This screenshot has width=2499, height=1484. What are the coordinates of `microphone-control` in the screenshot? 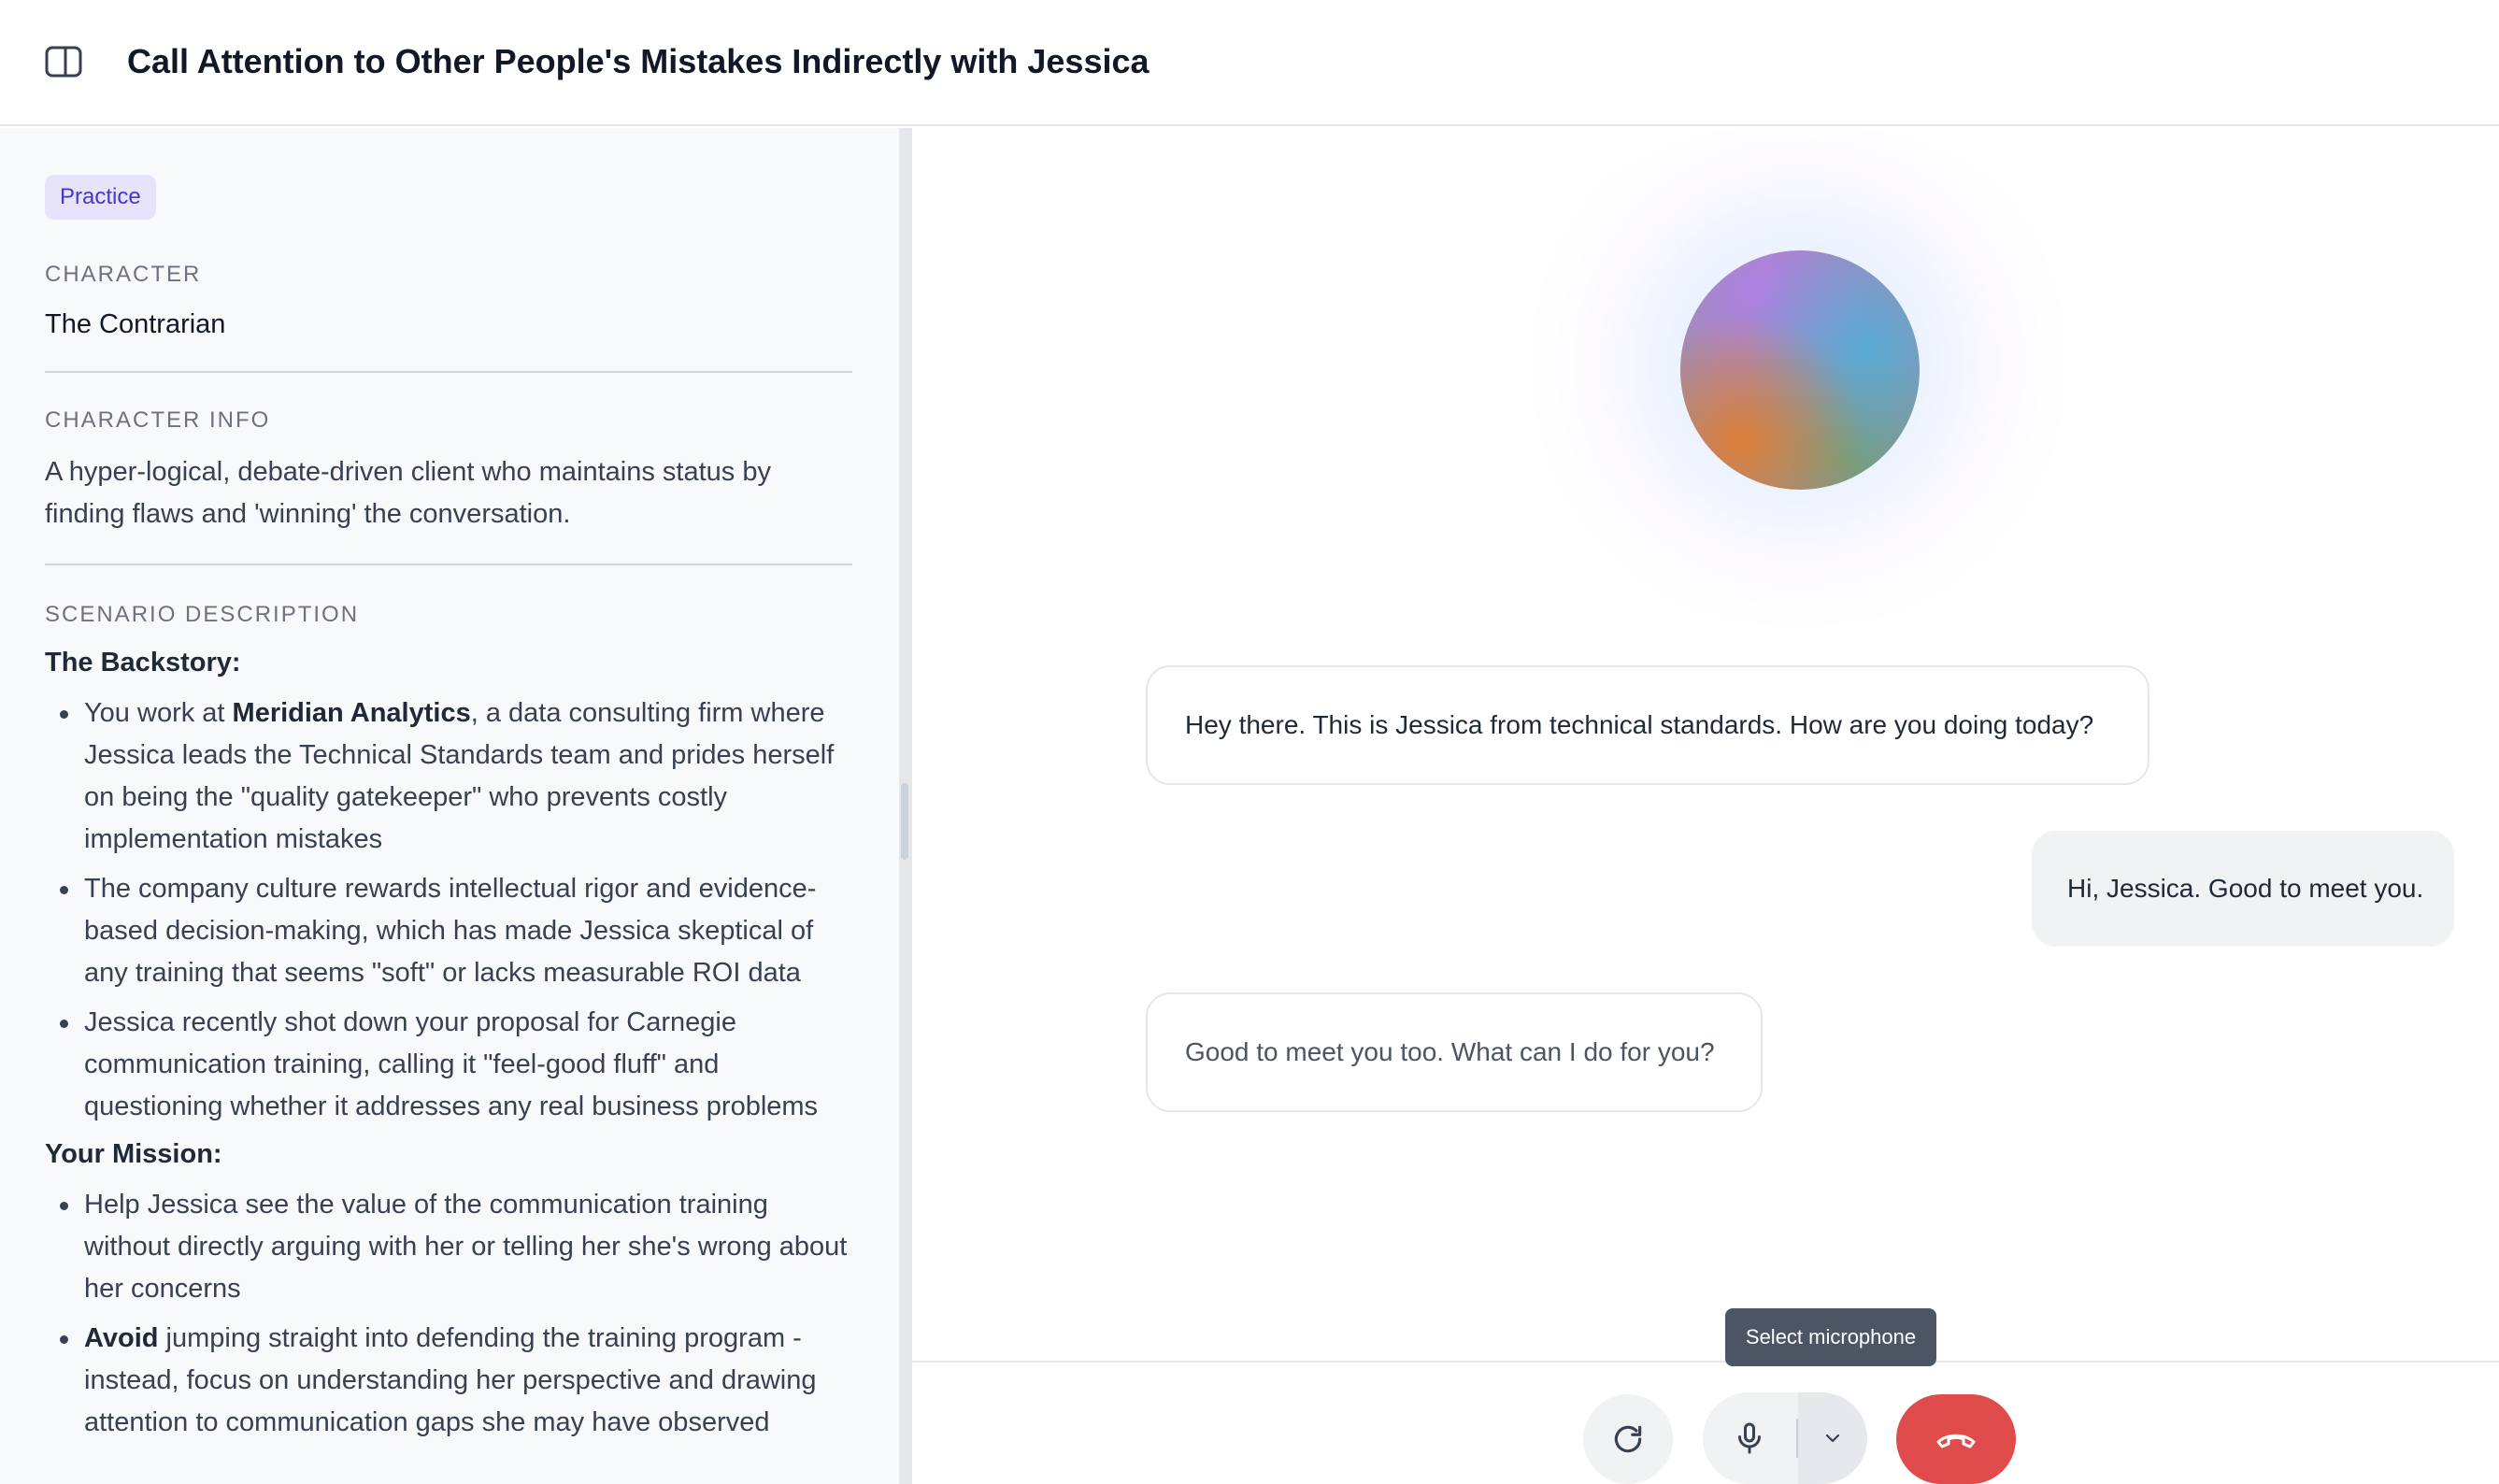 It's located at (1785, 1438).